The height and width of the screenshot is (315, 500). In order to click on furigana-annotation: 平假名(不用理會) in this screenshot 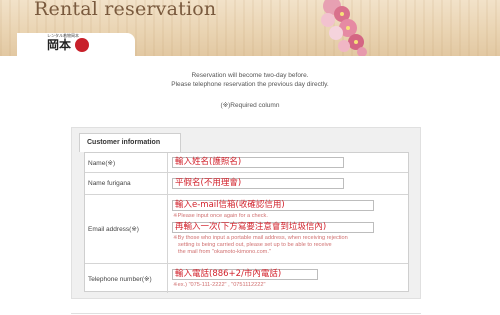, I will do `click(208, 183)`.